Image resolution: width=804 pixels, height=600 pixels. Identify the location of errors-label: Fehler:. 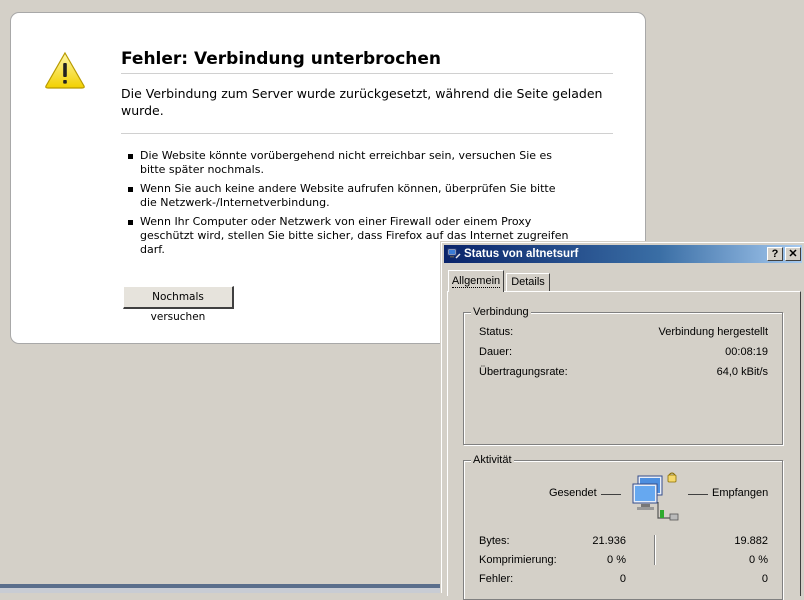
(496, 579).